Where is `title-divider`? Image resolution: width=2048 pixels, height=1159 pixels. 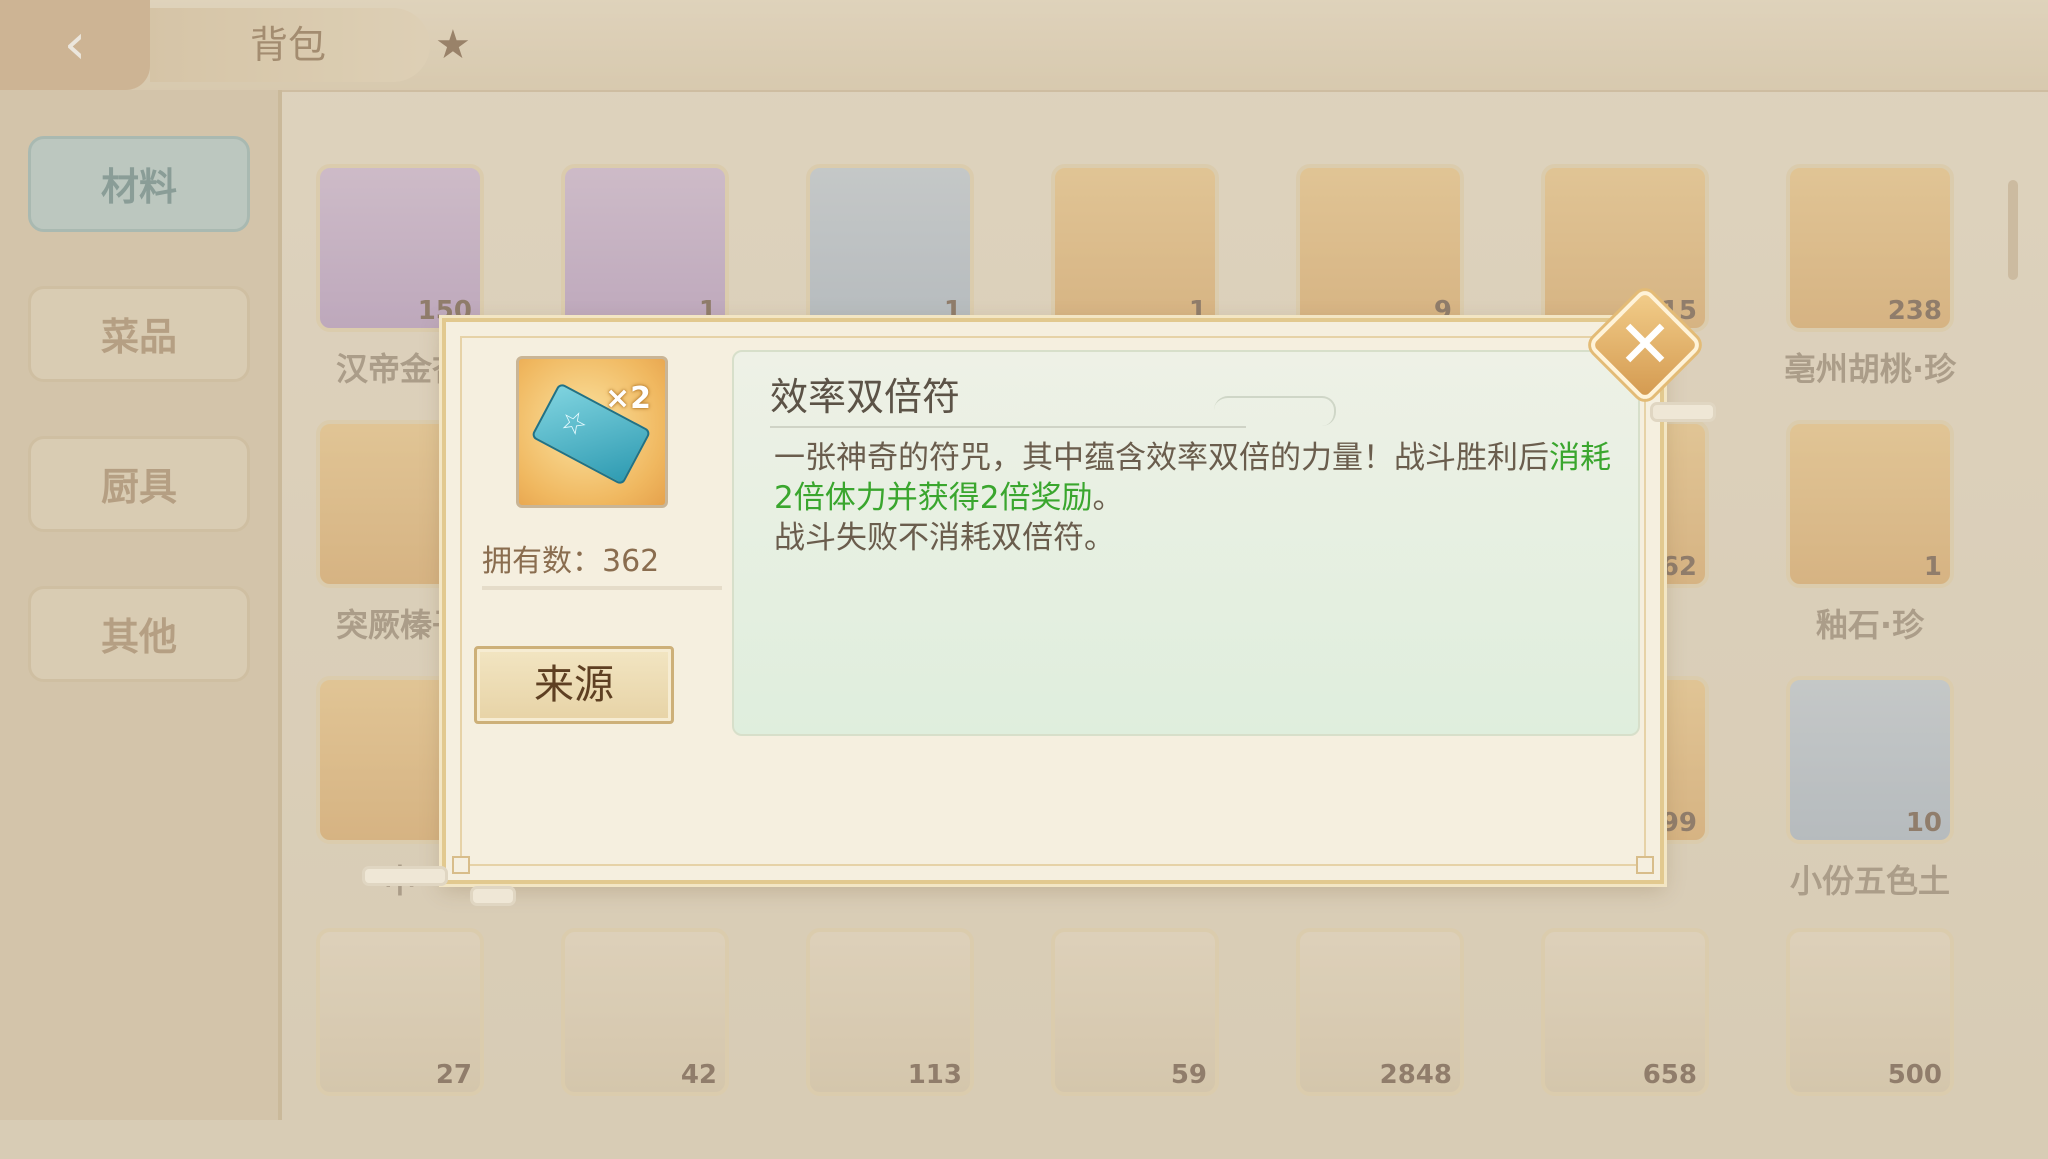
title-divider is located at coordinates (1008, 427).